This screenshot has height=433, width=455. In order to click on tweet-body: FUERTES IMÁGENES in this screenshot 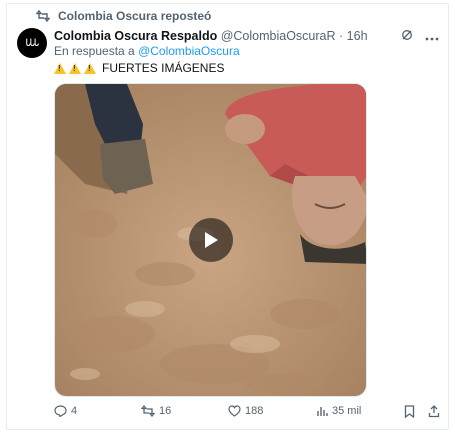, I will do `click(163, 68)`.